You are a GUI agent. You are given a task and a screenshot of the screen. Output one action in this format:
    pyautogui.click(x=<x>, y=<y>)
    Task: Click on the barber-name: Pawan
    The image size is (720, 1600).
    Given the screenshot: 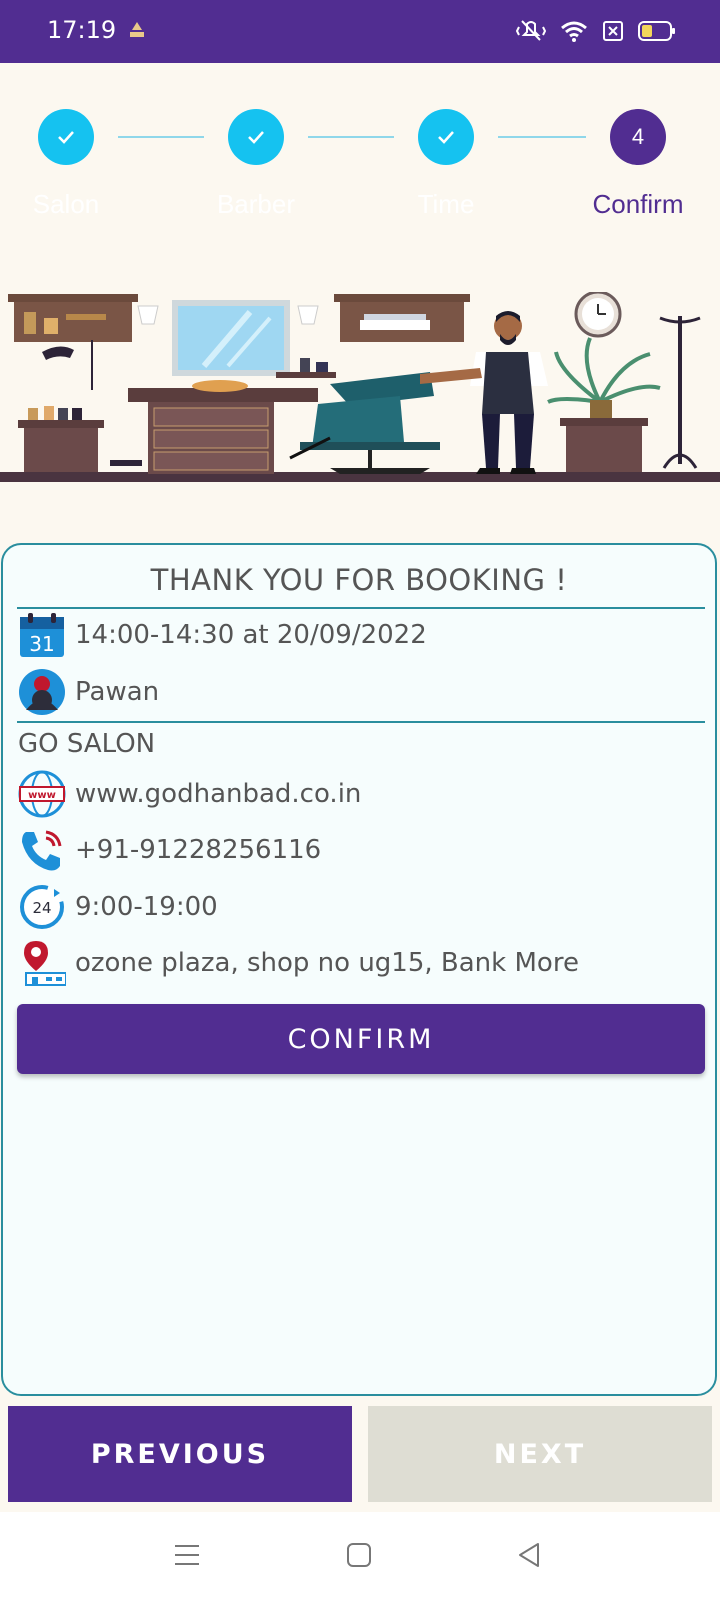 What is the action you would take?
    pyautogui.click(x=117, y=692)
    